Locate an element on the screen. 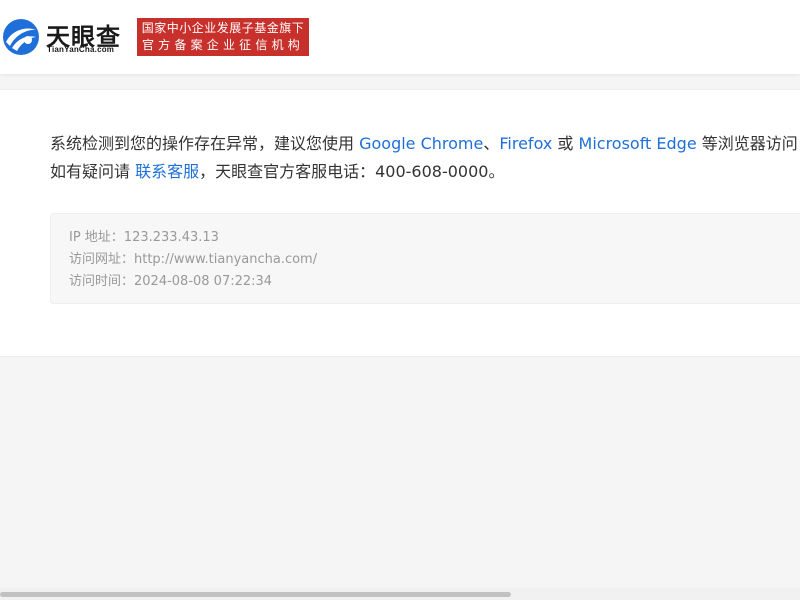 Image resolution: width=800 pixels, height=600 pixels. hotline-text: ，天眼查官方客服电话：400-608-0000。 is located at coordinates (352, 171).